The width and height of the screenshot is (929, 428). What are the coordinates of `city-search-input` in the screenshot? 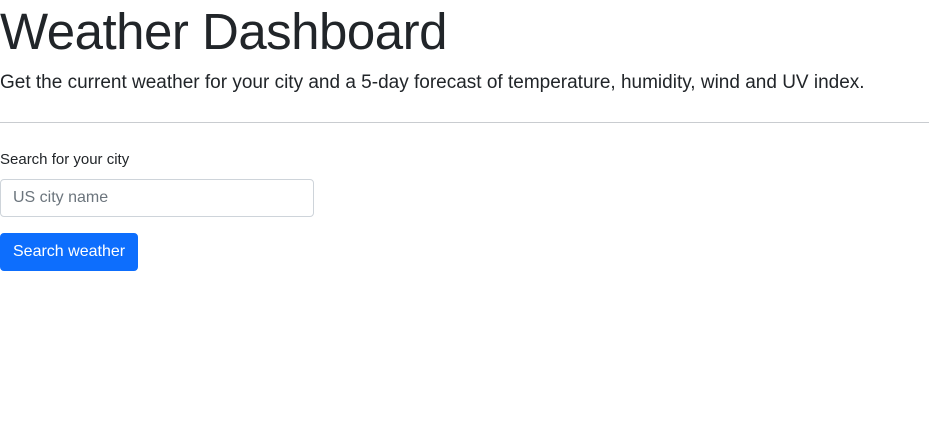 It's located at (157, 198).